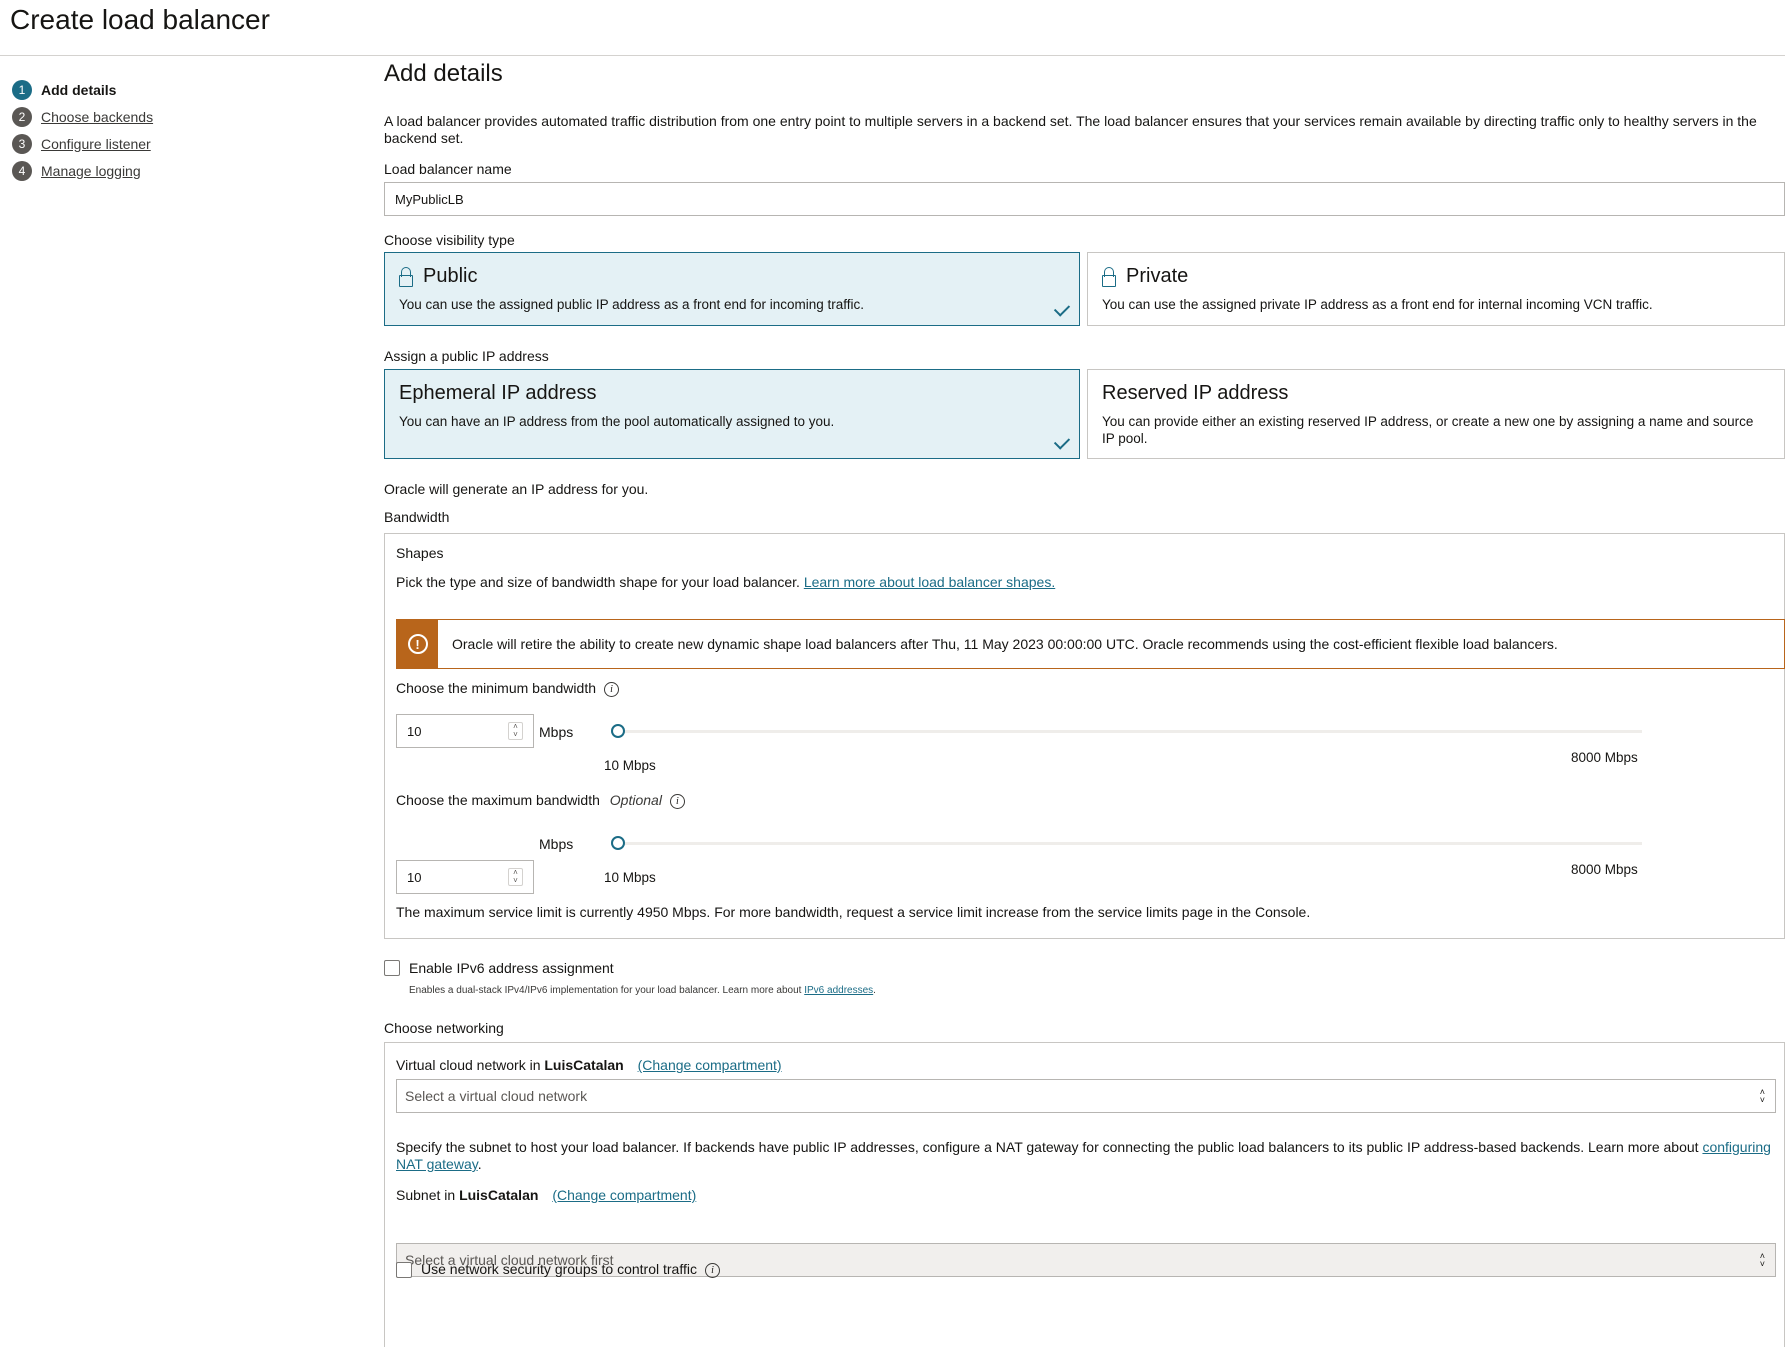 Image resolution: width=1785 pixels, height=1347 pixels. I want to click on step-manage-logging: 4 Manage logging, so click(82, 170).